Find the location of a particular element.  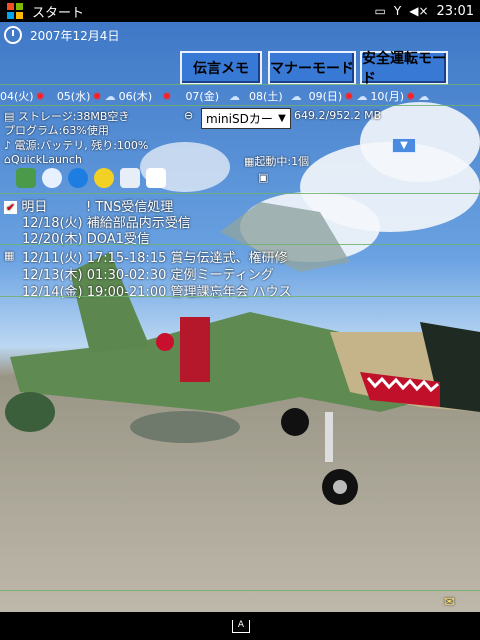

quicklaunch-label: ⌂QuickLaunch is located at coordinates (43, 159).